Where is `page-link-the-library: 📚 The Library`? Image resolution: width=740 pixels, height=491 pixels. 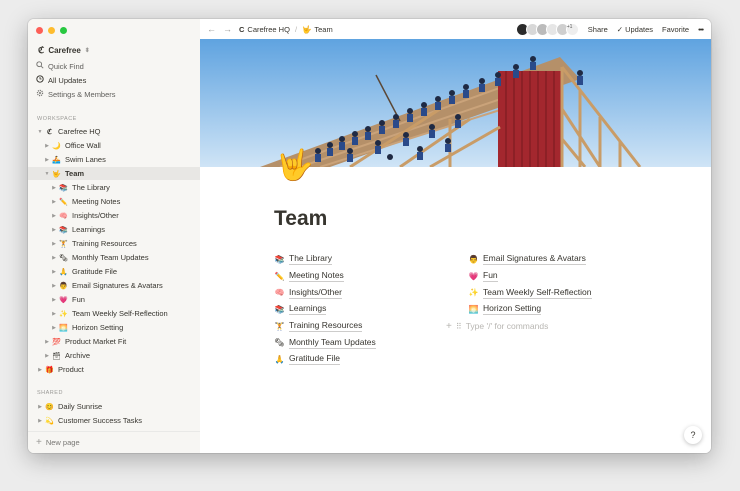 page-link-the-library: 📚 The Library is located at coordinates (325, 259).